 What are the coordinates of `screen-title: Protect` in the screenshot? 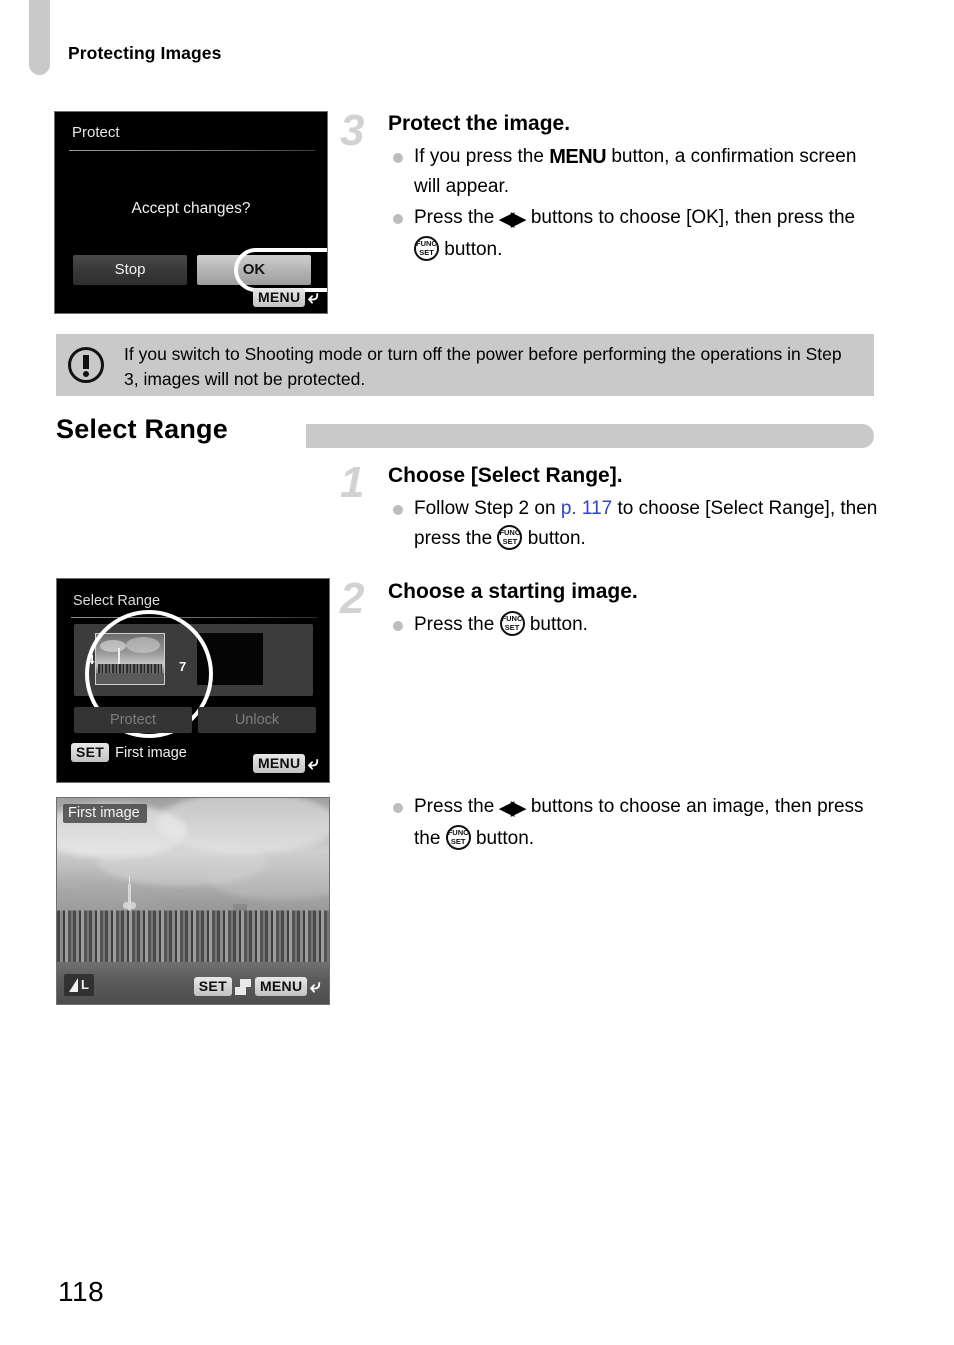 It's located at (96, 132).